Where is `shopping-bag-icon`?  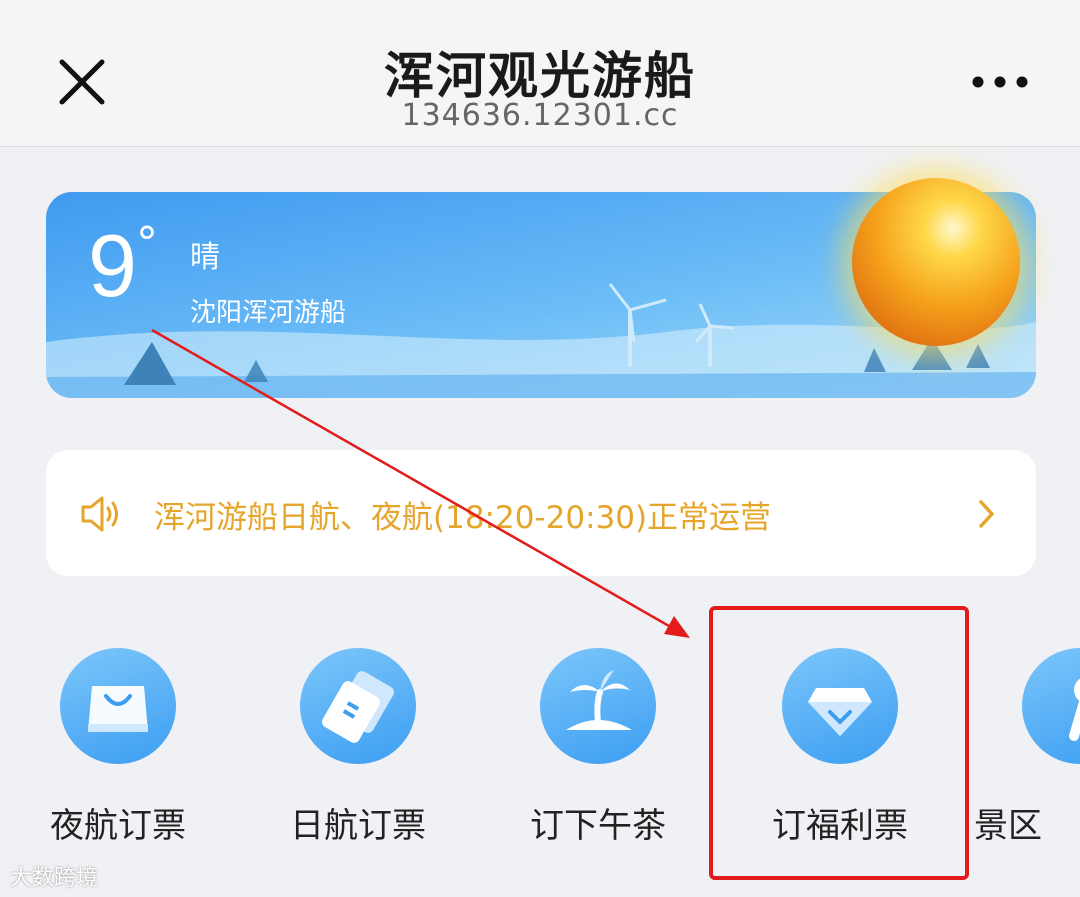 shopping-bag-icon is located at coordinates (118, 709).